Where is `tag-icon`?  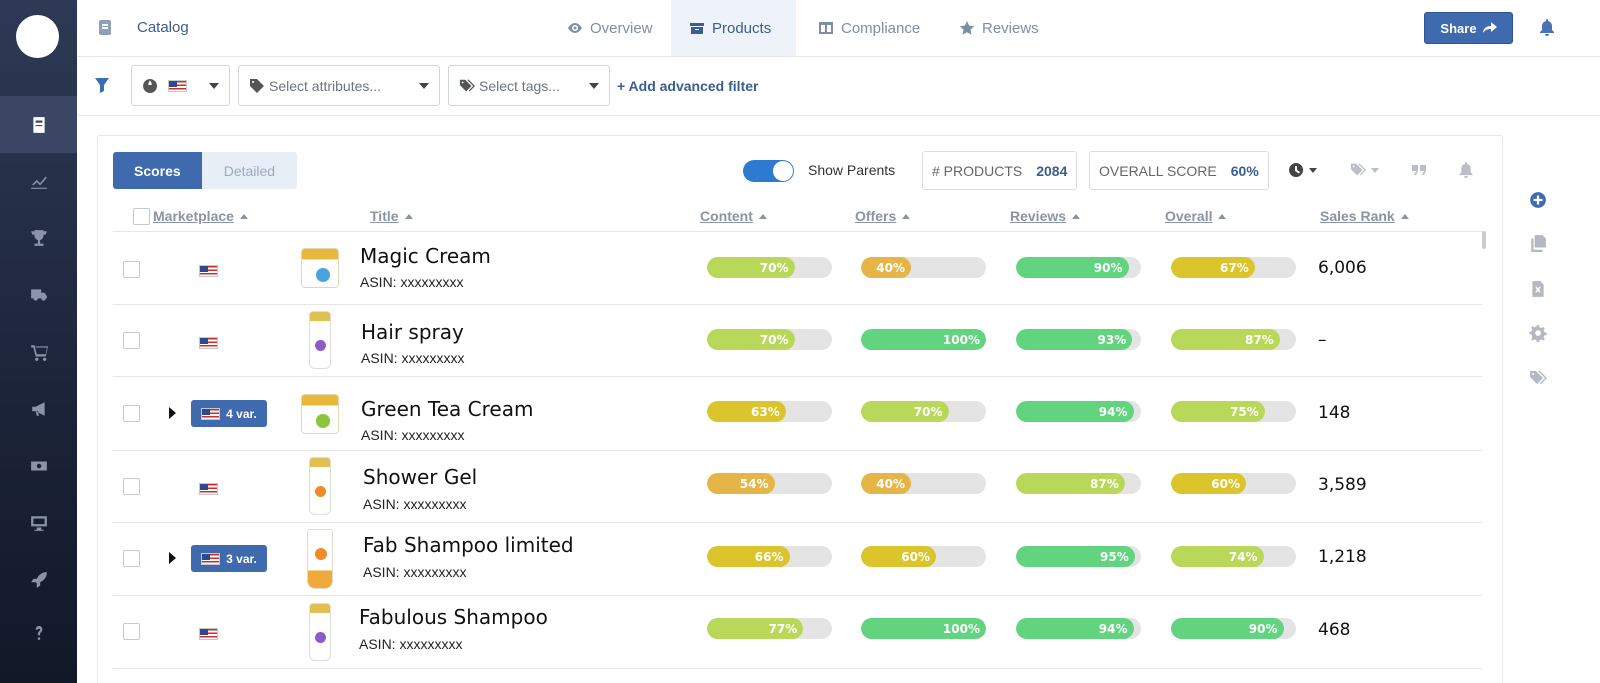
tag-icon is located at coordinates (257, 85).